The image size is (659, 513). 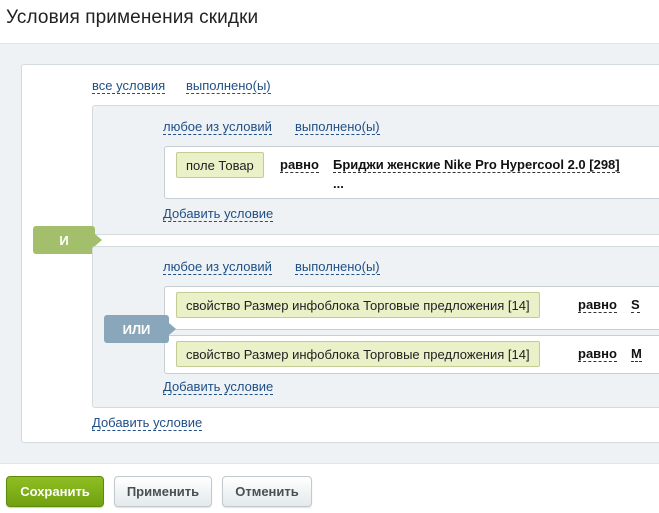 I want to click on root-state-selector: выполнено(ы), so click(x=228, y=86).